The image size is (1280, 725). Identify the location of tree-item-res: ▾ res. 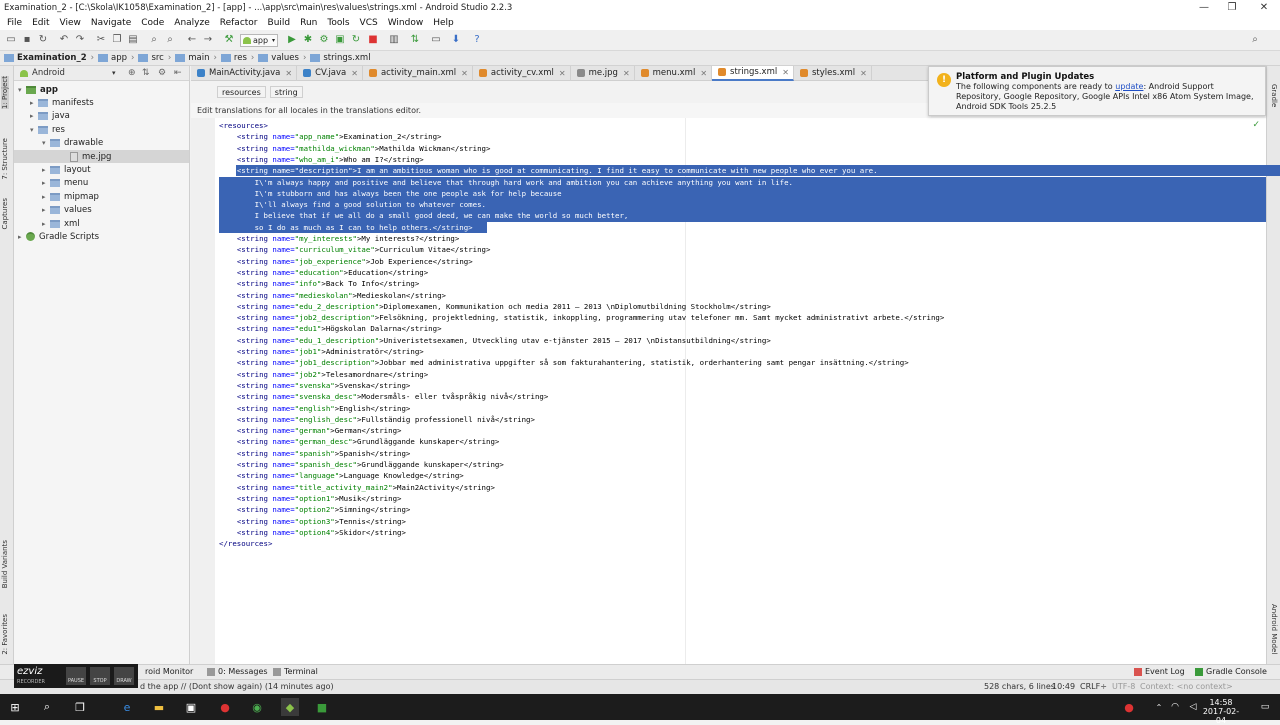
(101, 129).